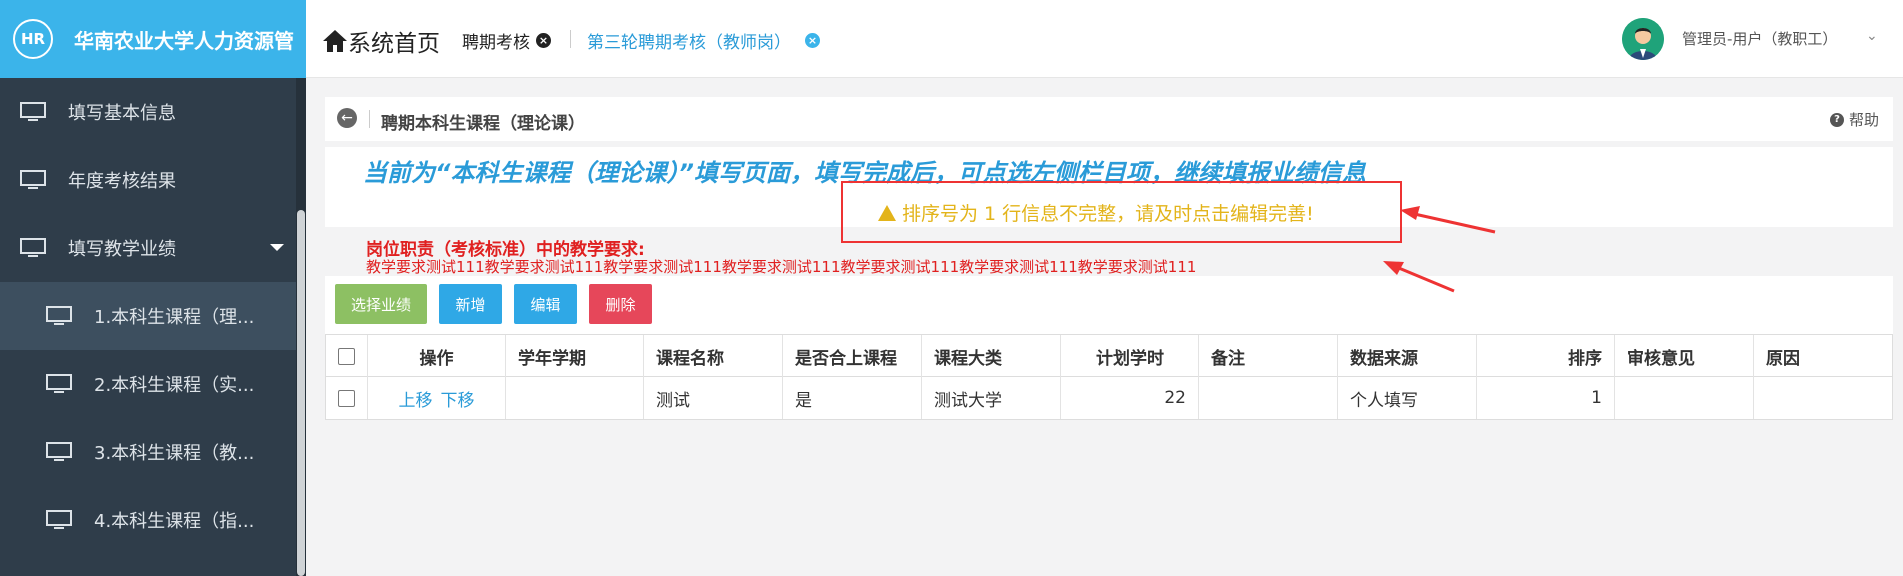  I want to click on remark-cell, so click(1268, 398).